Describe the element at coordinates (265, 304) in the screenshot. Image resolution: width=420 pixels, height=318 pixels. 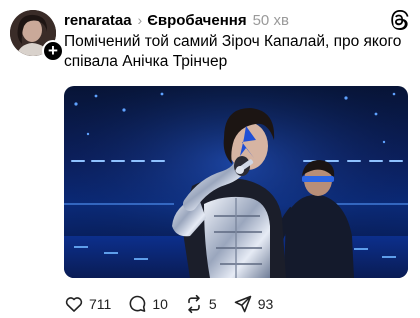
I see `share-count: 93` at that location.